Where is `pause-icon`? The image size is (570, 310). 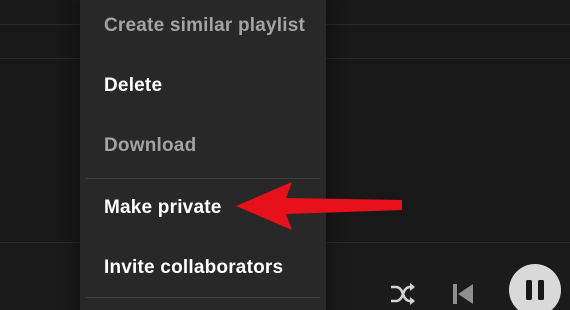
pause-icon is located at coordinates (535, 290).